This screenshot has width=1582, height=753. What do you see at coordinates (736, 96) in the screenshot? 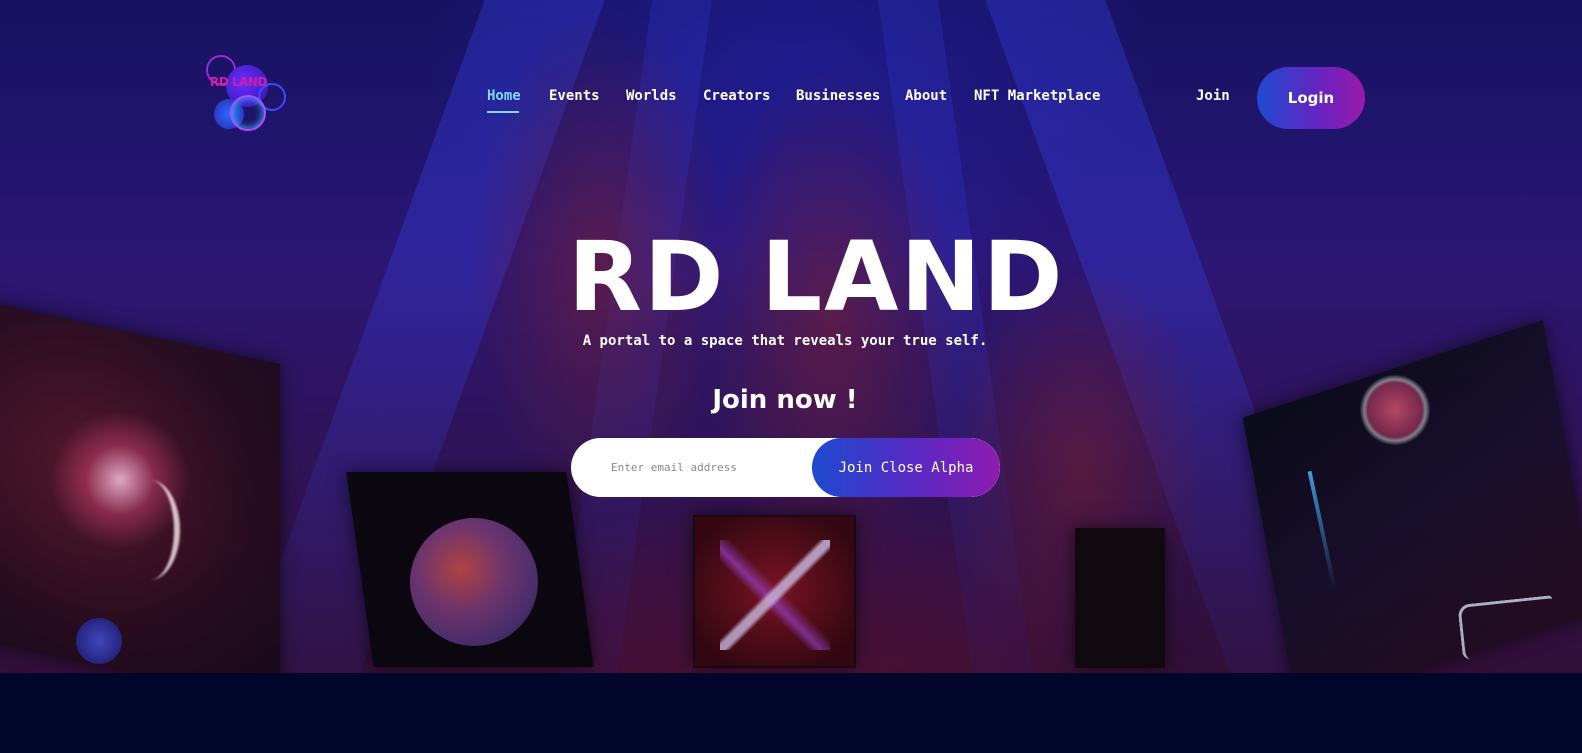
I see `nav-item-creators: Creators` at bounding box center [736, 96].